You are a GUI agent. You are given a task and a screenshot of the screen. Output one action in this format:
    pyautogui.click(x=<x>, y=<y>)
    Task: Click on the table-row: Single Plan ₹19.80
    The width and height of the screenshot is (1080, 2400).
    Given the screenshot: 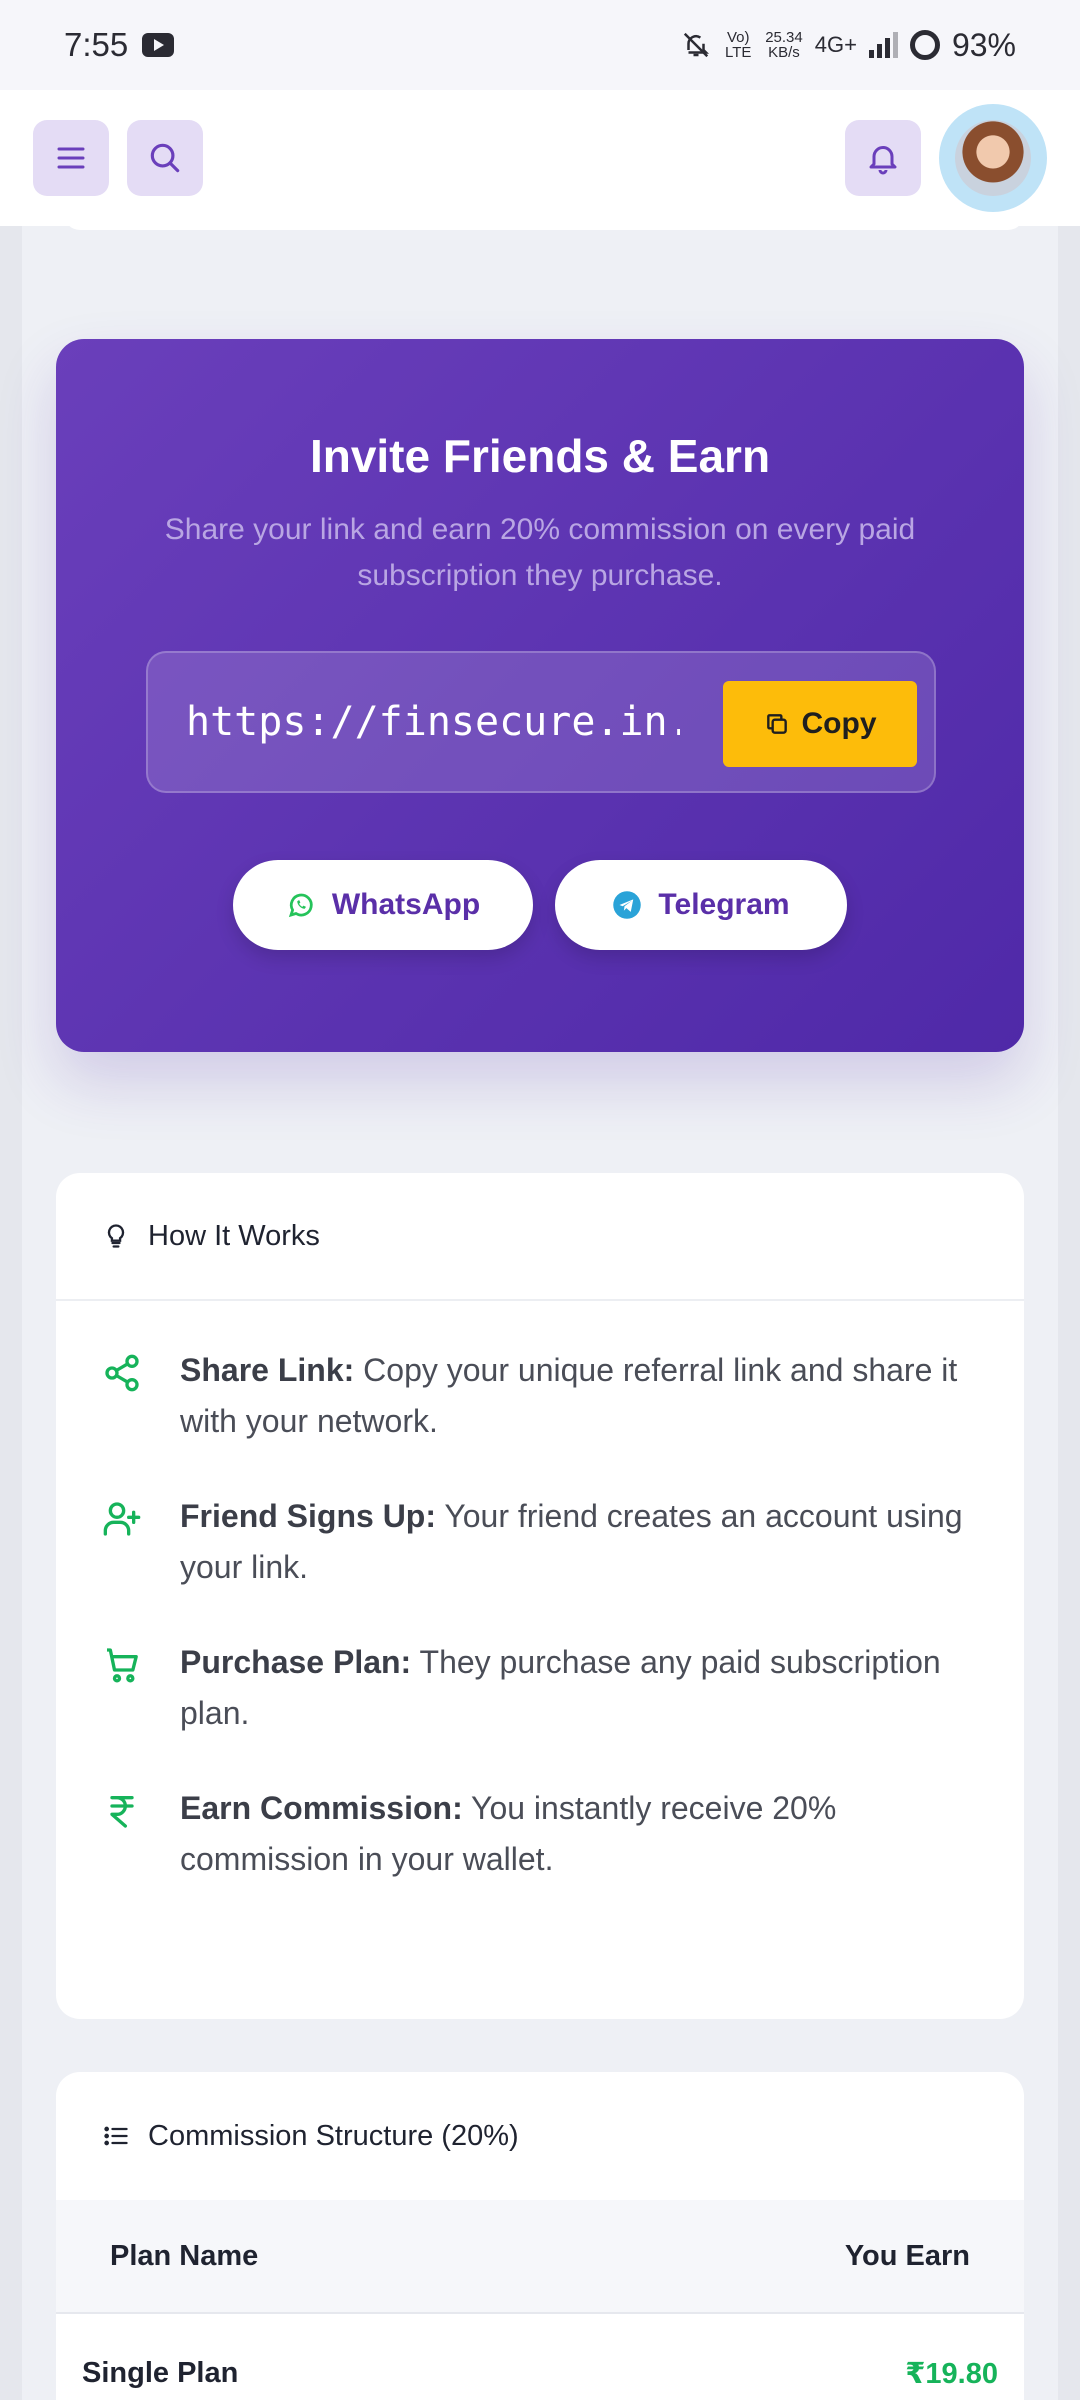 What is the action you would take?
    pyautogui.click(x=540, y=2357)
    